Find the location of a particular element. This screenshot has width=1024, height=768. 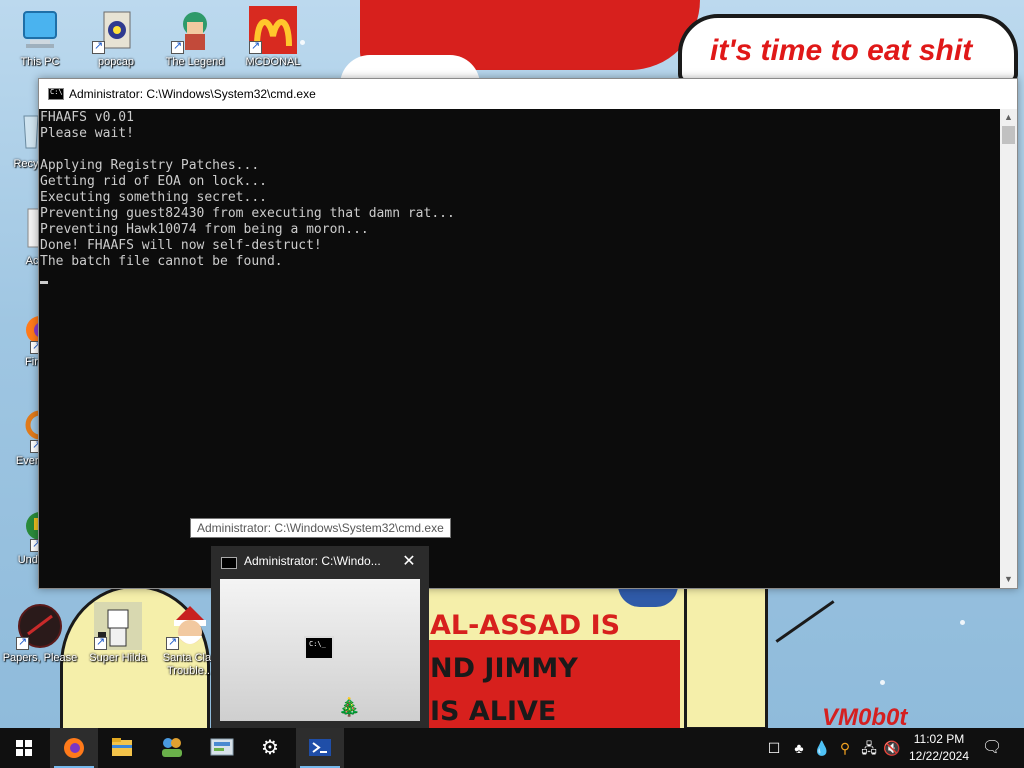

close-icon: ✕ is located at coordinates (409, 562).